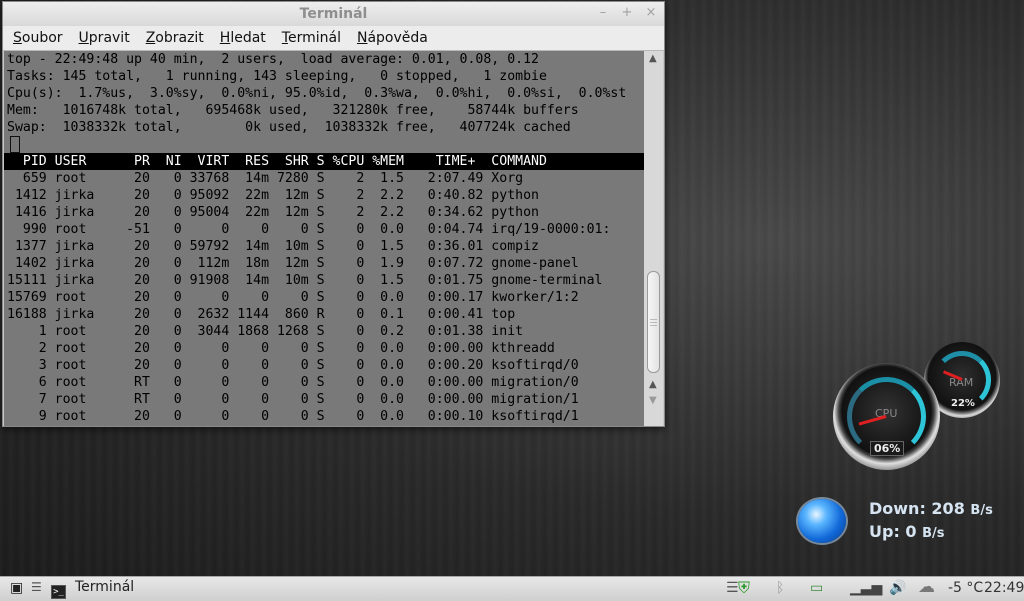 This screenshot has height=601, width=1024. I want to click on security-shield-icon: ⛨, so click(744, 588).